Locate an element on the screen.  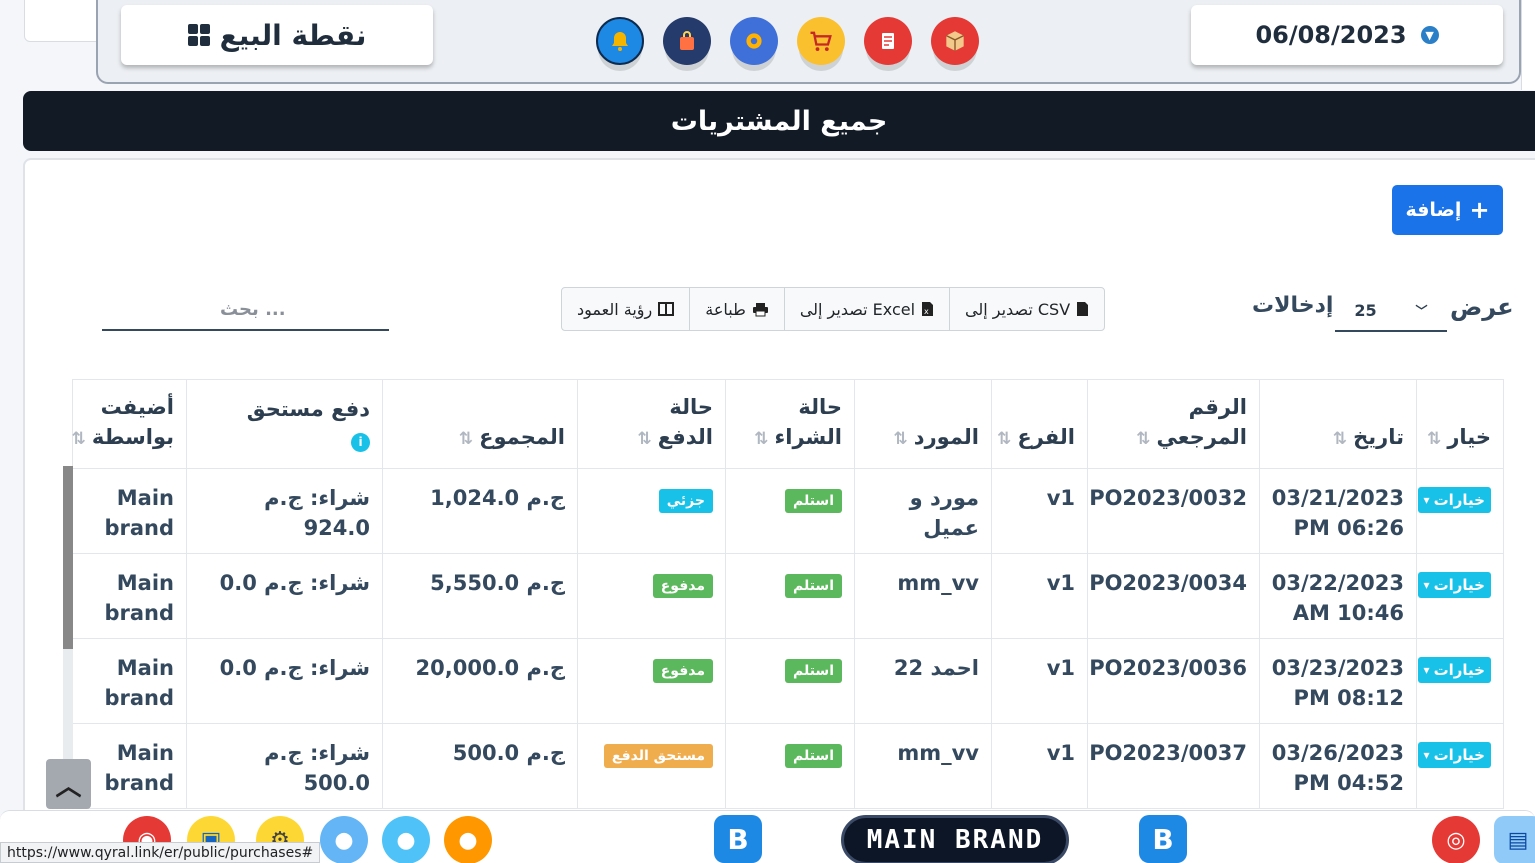
cell-ref-no: PO2023/0036 is located at coordinates (1173, 681).